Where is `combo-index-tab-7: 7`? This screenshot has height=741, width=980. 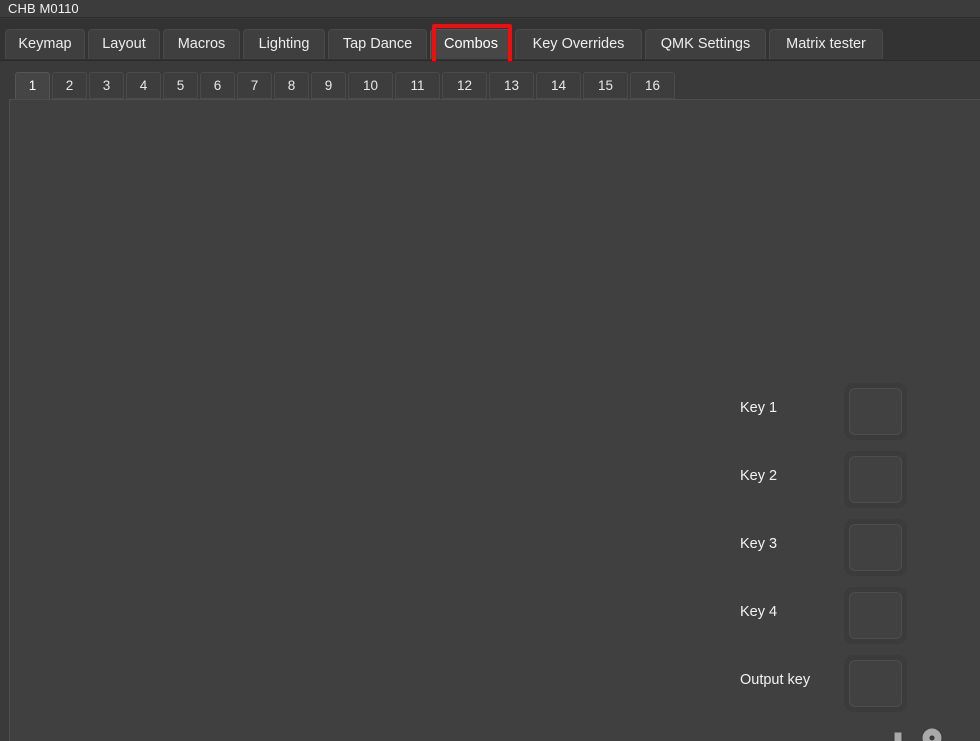
combo-index-tab-7: 7 is located at coordinates (254, 85).